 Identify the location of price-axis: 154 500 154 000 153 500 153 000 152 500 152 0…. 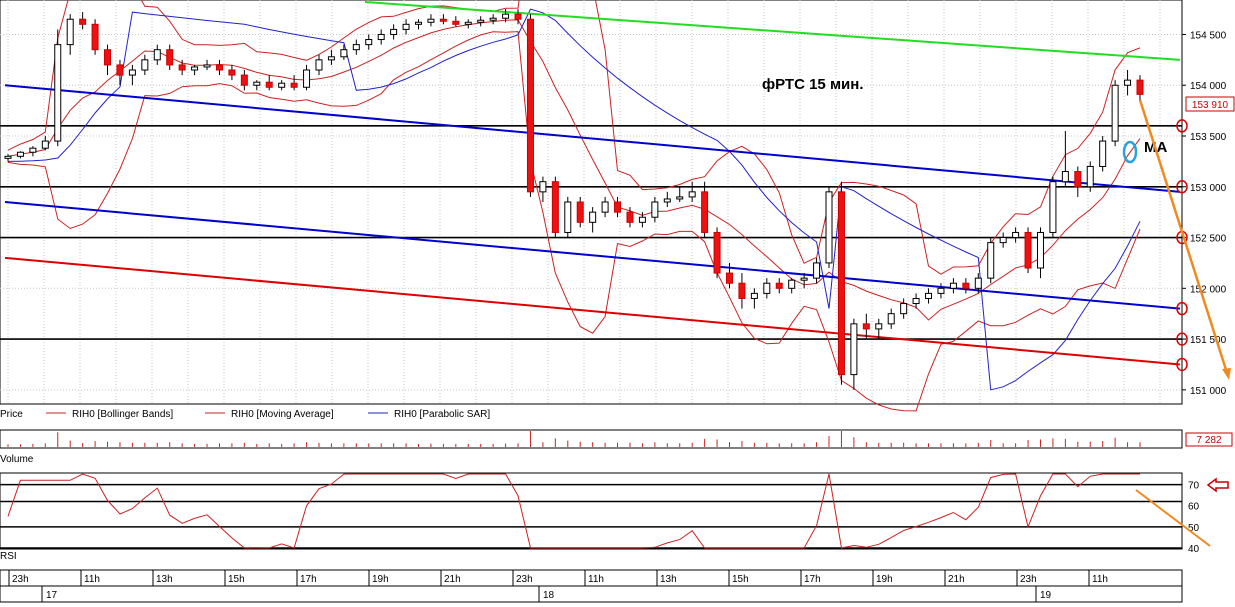
(1204, 213).